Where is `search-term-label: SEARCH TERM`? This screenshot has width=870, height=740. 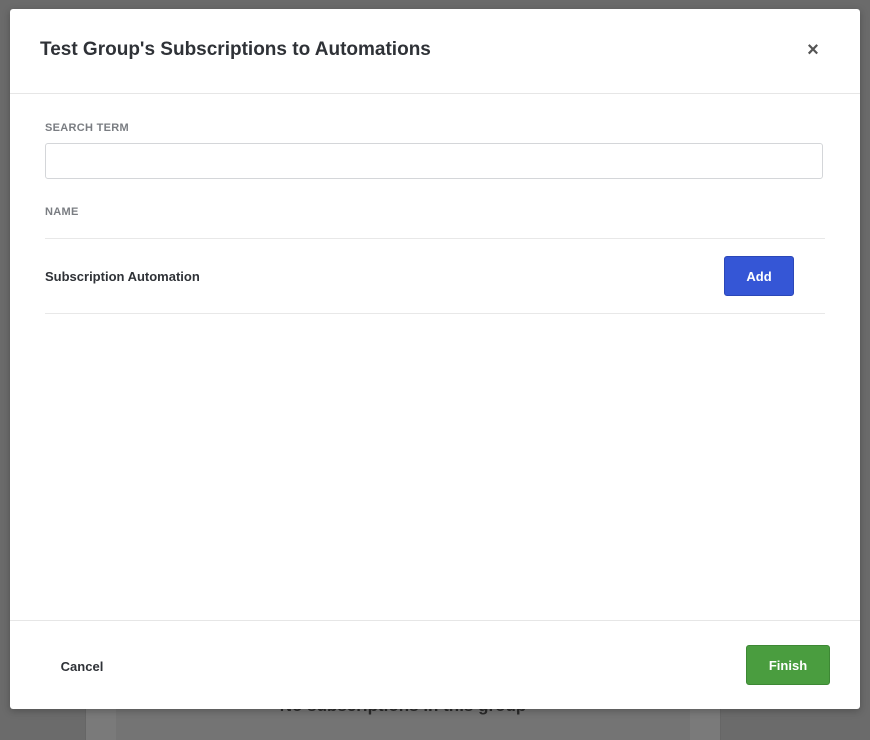
search-term-label: SEARCH TERM is located at coordinates (87, 128).